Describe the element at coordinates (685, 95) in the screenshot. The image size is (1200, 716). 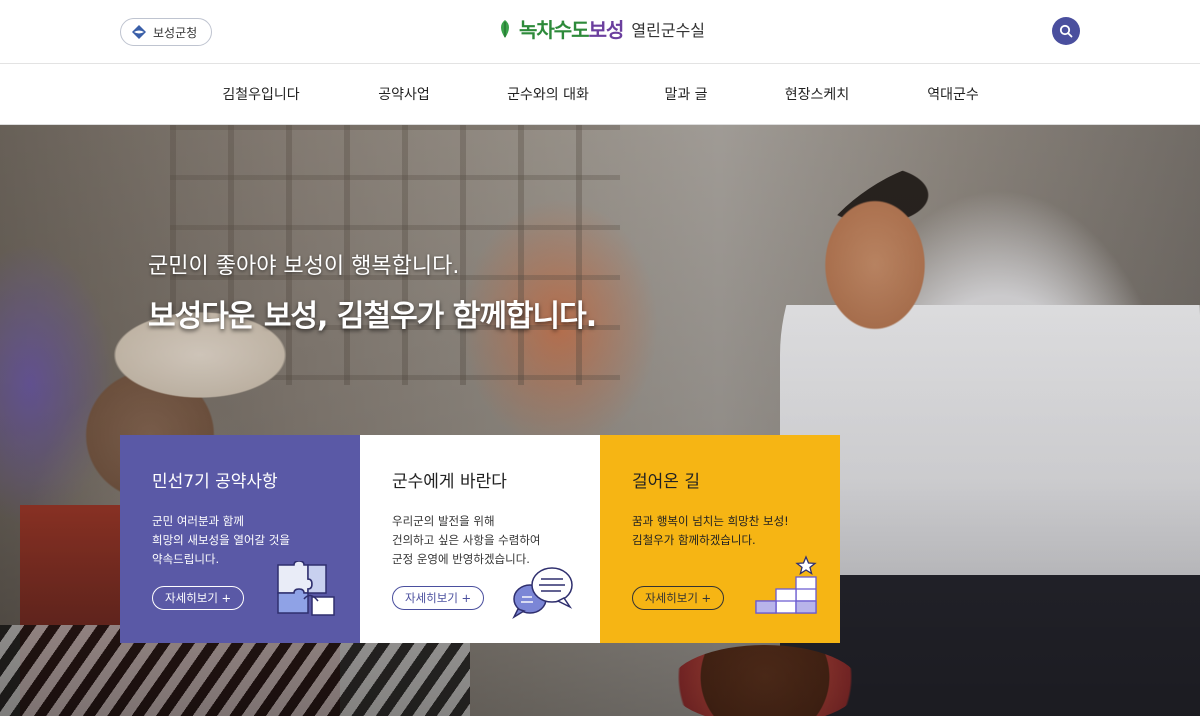
I see `nav-item-speeches: 말과 글` at that location.